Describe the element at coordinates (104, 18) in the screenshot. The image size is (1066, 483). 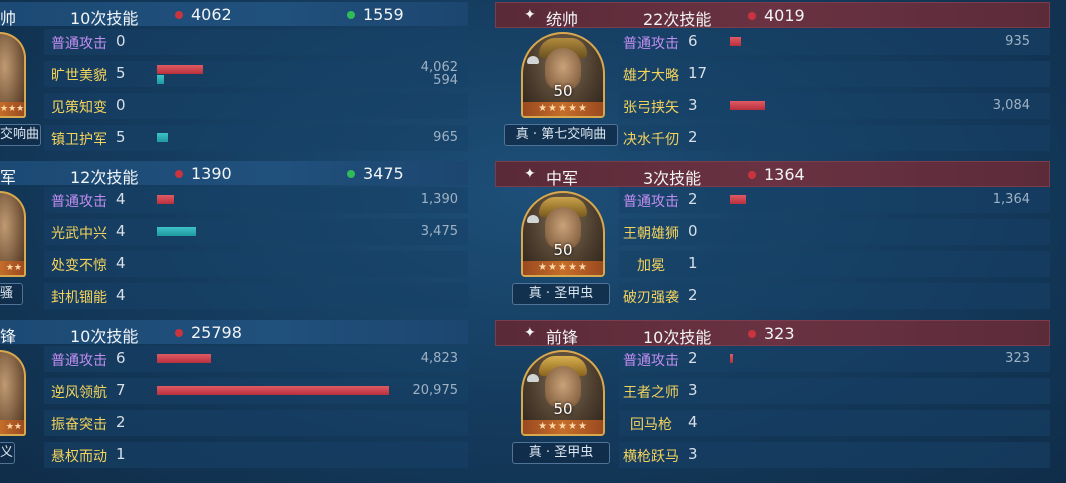
I see `skill-count: 10次技能` at that location.